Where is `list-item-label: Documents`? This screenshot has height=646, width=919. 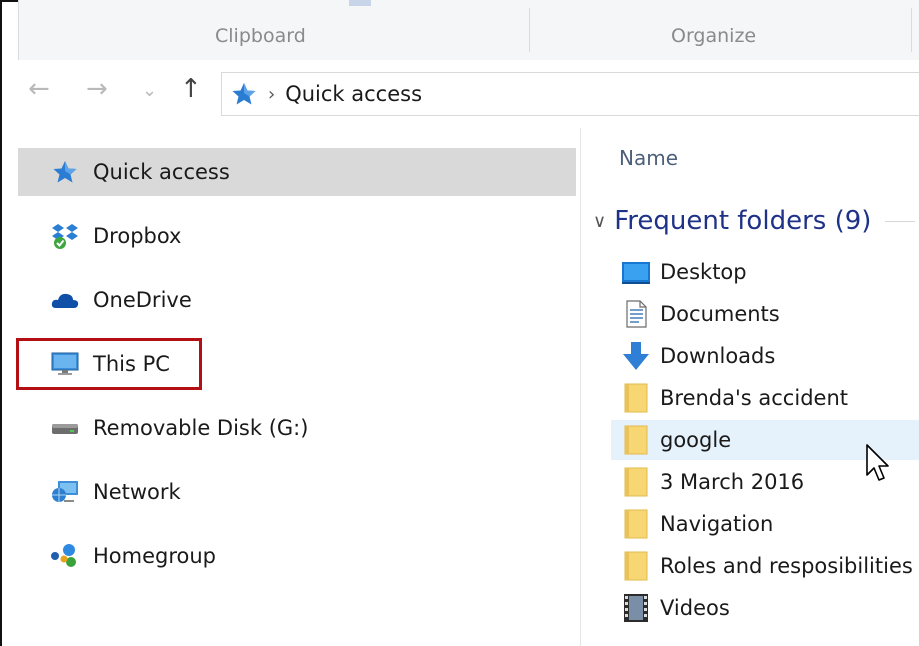
list-item-label: Documents is located at coordinates (720, 314).